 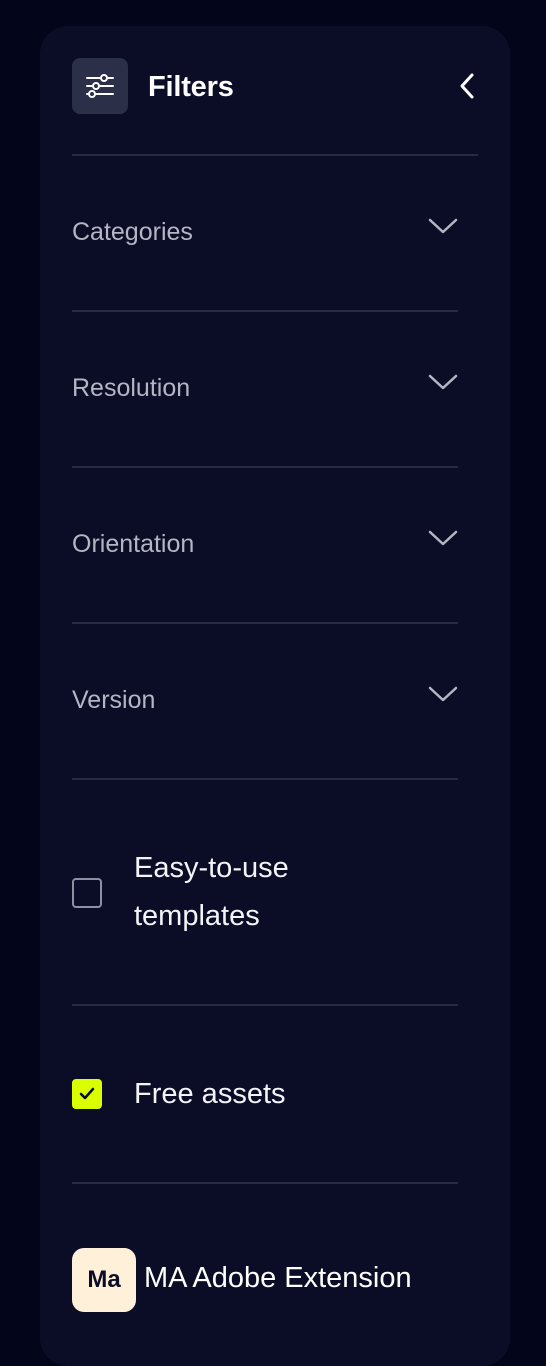 I want to click on accordion-label: Version, so click(x=114, y=700).